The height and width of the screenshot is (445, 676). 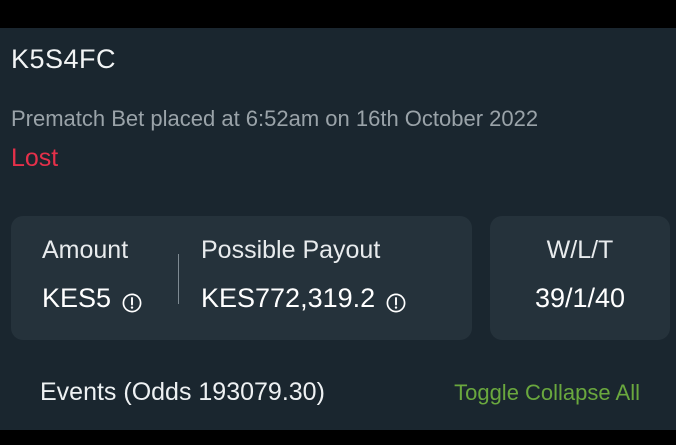 I want to click on payout-value-row: KES772,319.2, so click(x=303, y=298).